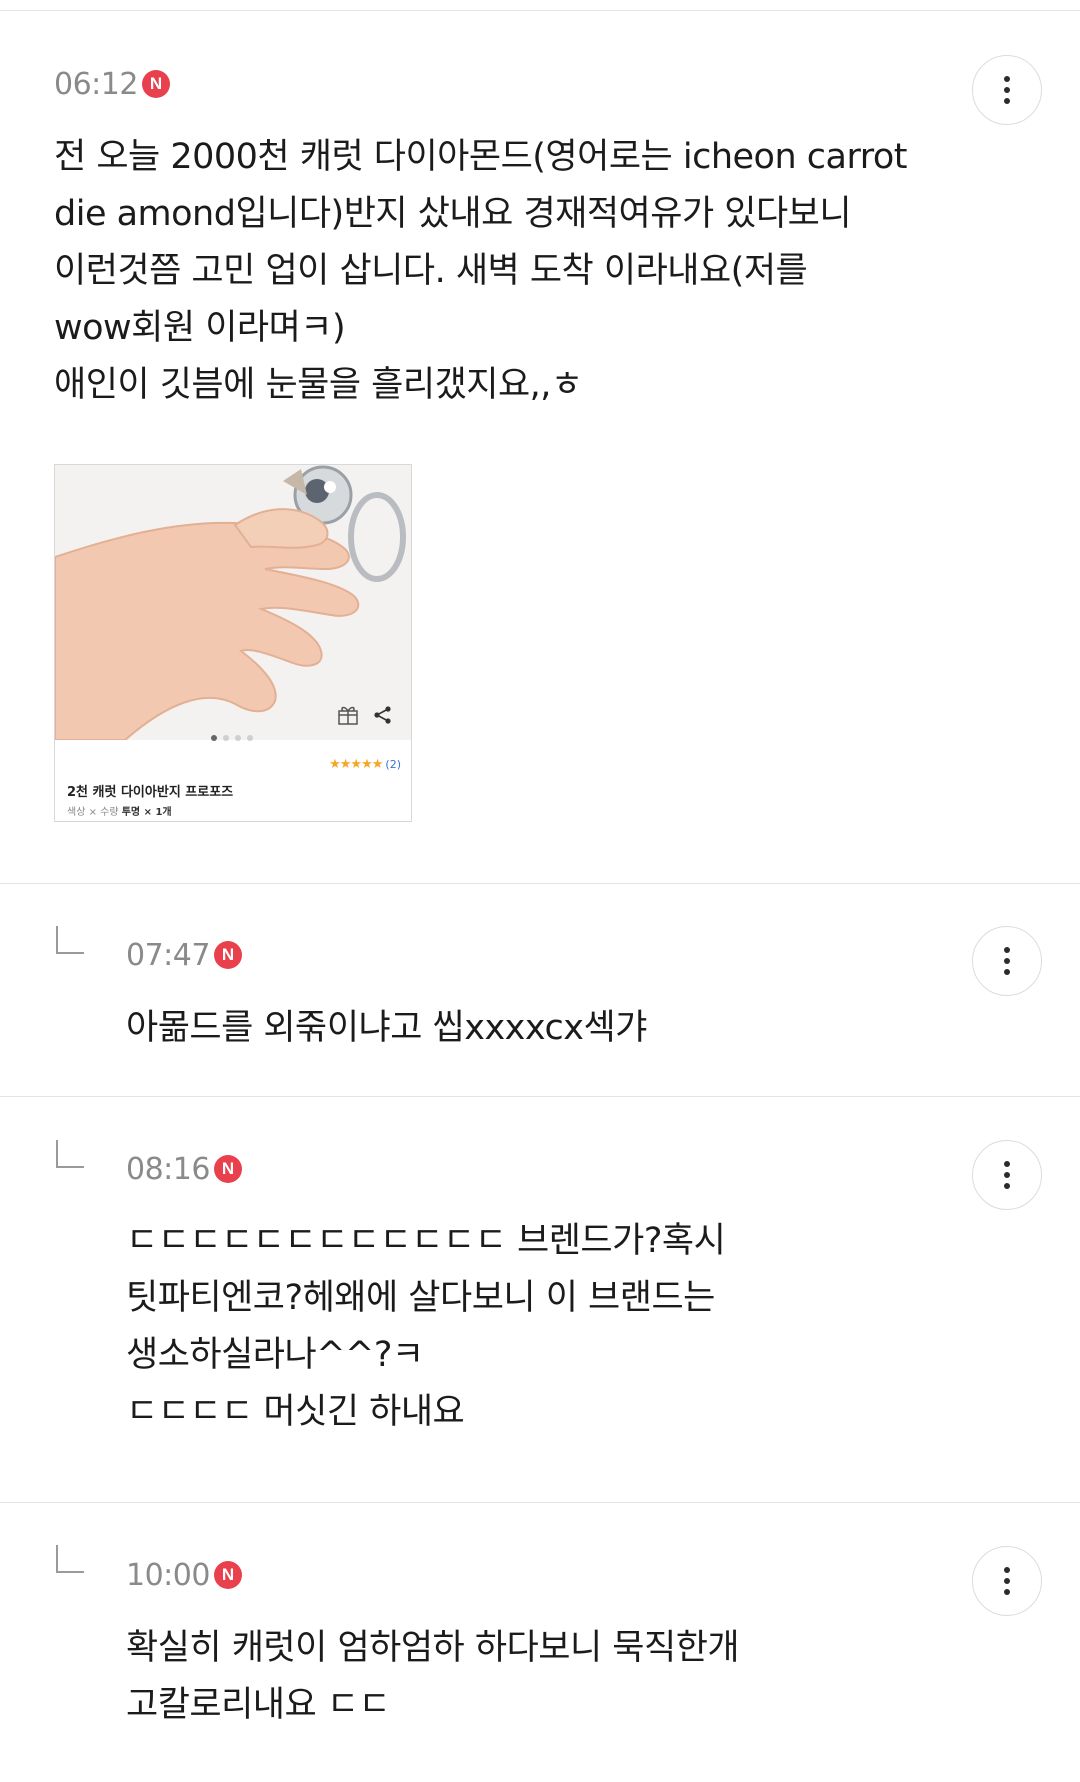 The height and width of the screenshot is (1782, 1080). I want to click on comment-time: 08:16, so click(168, 1169).